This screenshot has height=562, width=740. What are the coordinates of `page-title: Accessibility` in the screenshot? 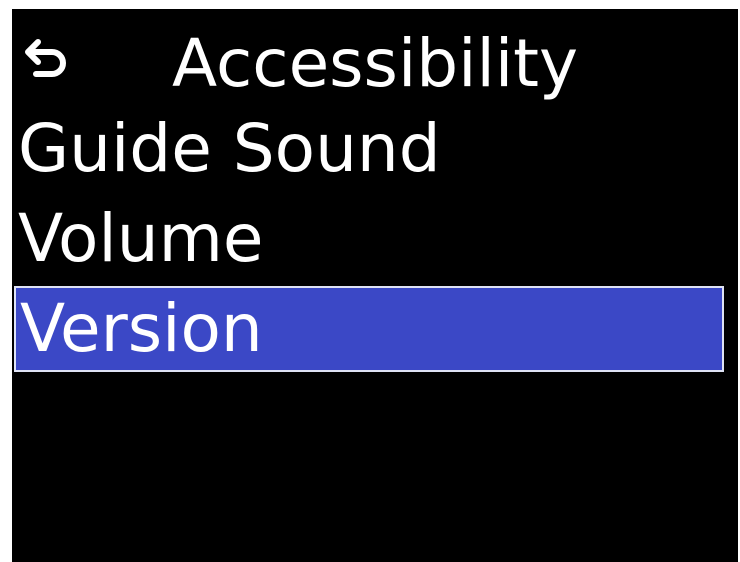 It's located at (375, 63).